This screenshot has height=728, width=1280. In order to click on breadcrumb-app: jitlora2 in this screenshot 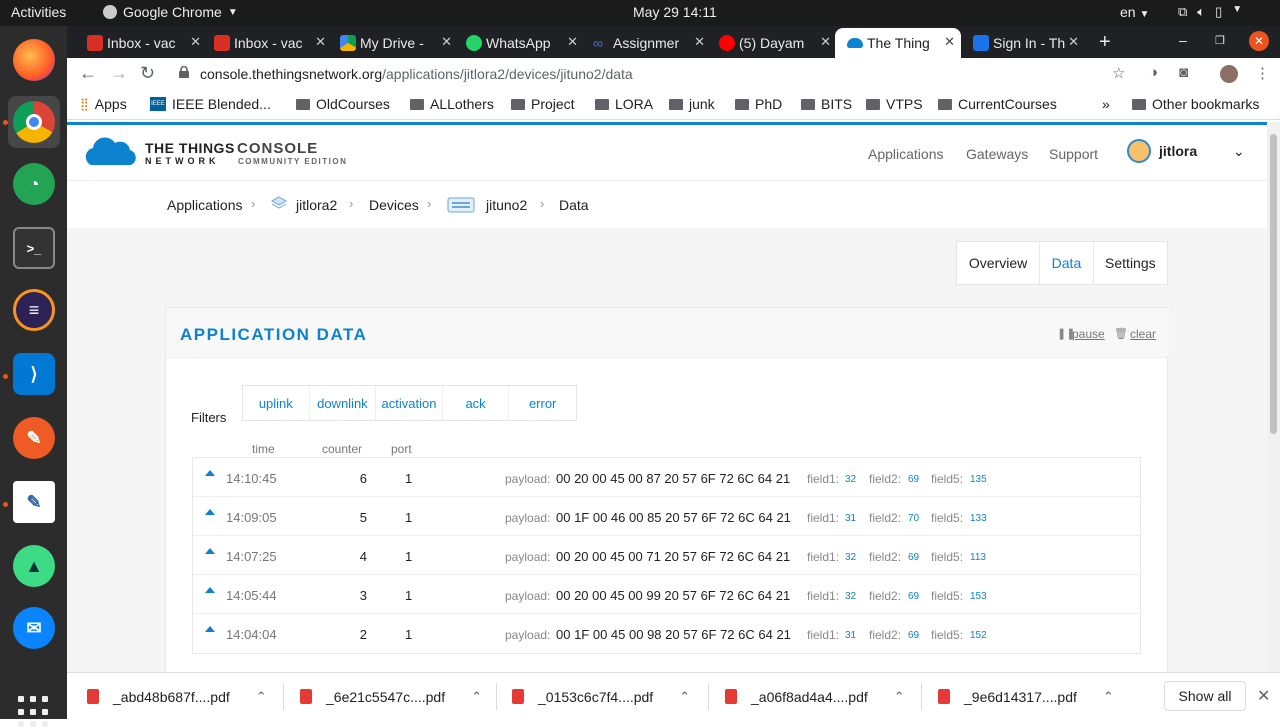, I will do `click(316, 205)`.